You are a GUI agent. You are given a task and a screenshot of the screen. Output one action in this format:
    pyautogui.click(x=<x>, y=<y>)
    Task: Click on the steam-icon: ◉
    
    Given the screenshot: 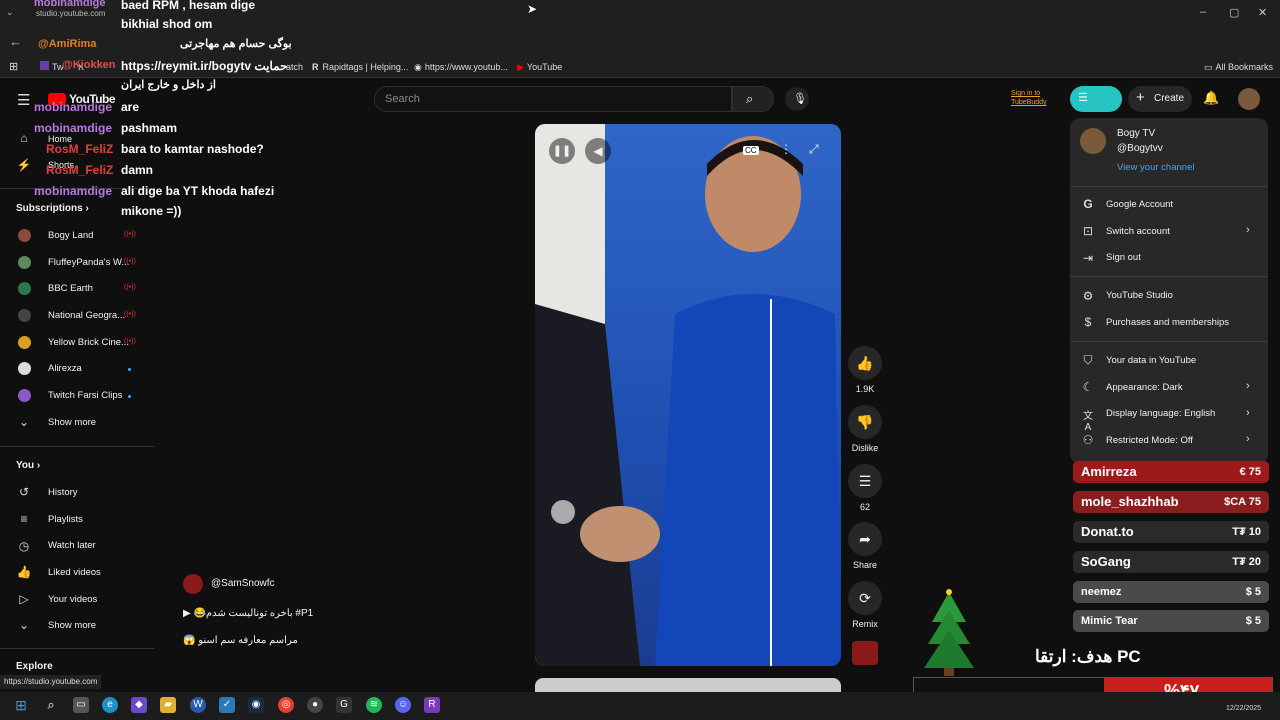 What is the action you would take?
    pyautogui.click(x=256, y=705)
    